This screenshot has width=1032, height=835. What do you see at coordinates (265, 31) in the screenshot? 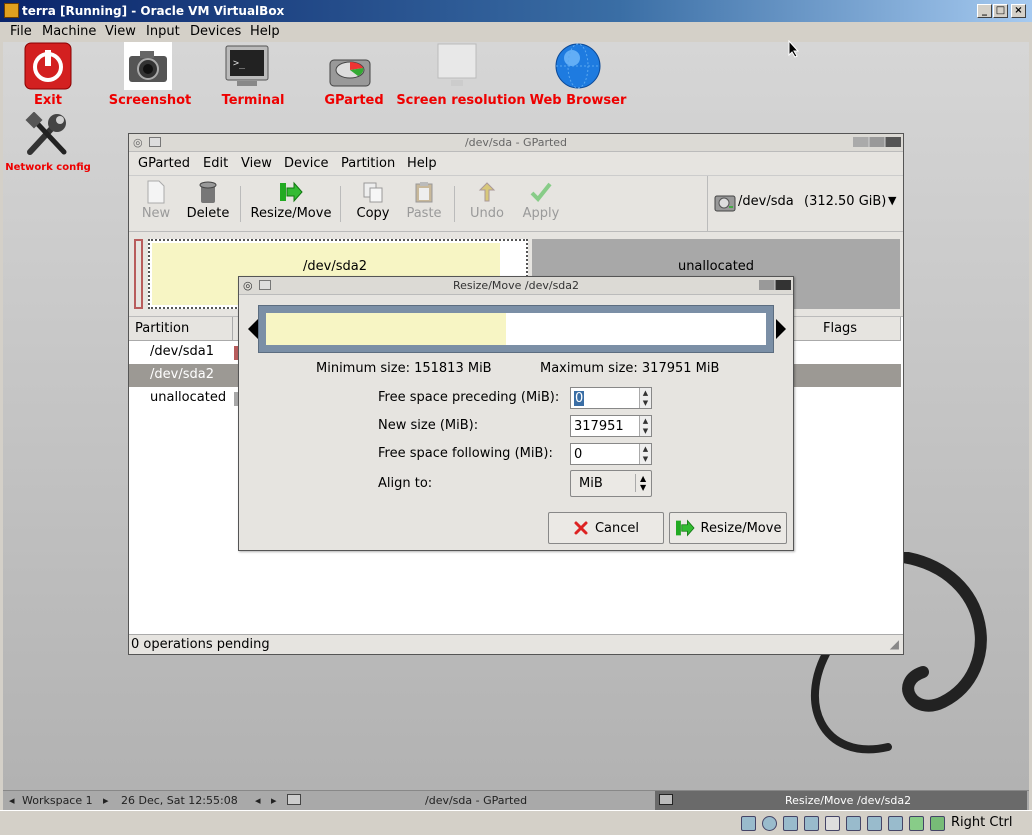
I see `host-menu-help: Help` at bounding box center [265, 31].